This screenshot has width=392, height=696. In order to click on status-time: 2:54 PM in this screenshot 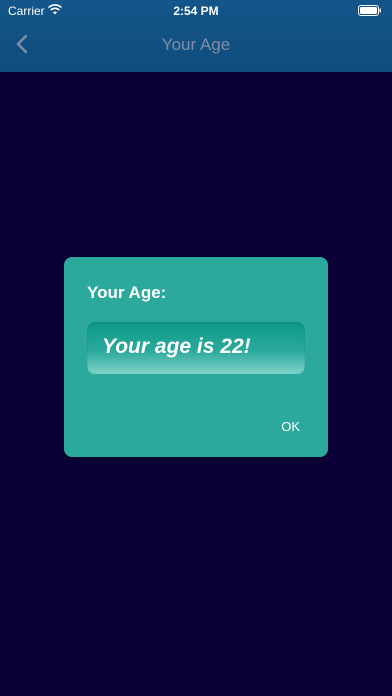, I will do `click(196, 11)`.